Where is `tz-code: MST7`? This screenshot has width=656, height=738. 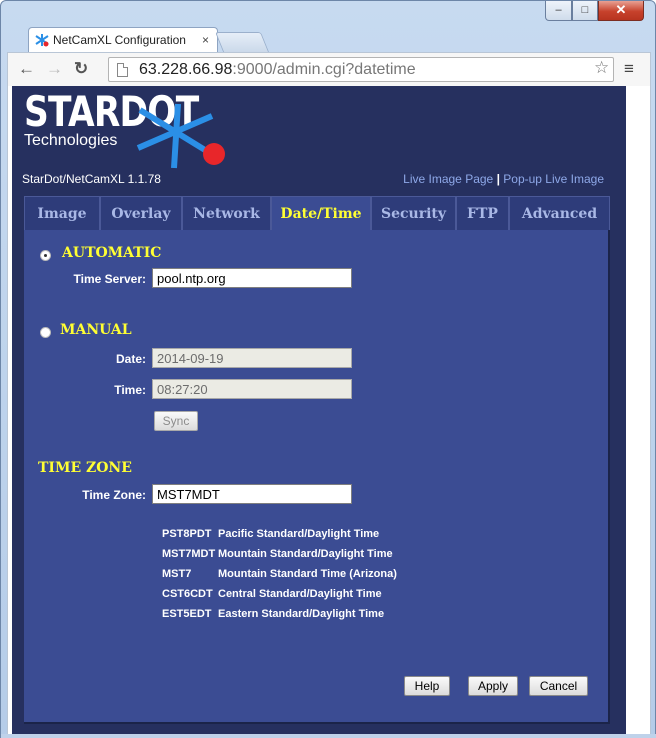
tz-code: MST7 is located at coordinates (177, 574).